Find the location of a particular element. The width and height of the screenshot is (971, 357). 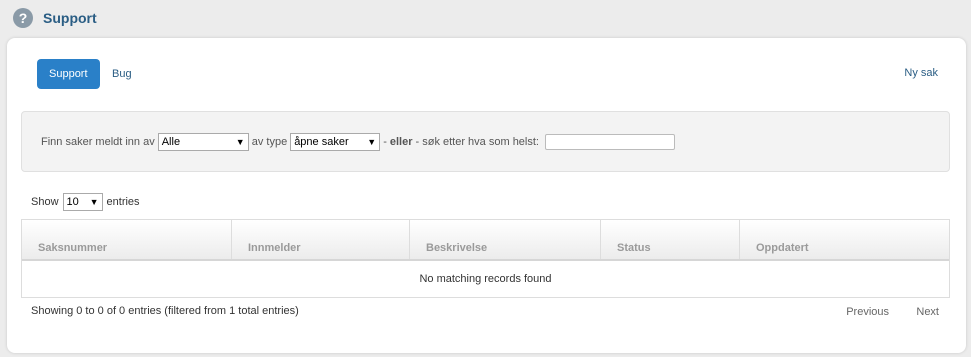

page-length-select: 10 ▼ is located at coordinates (82, 202).